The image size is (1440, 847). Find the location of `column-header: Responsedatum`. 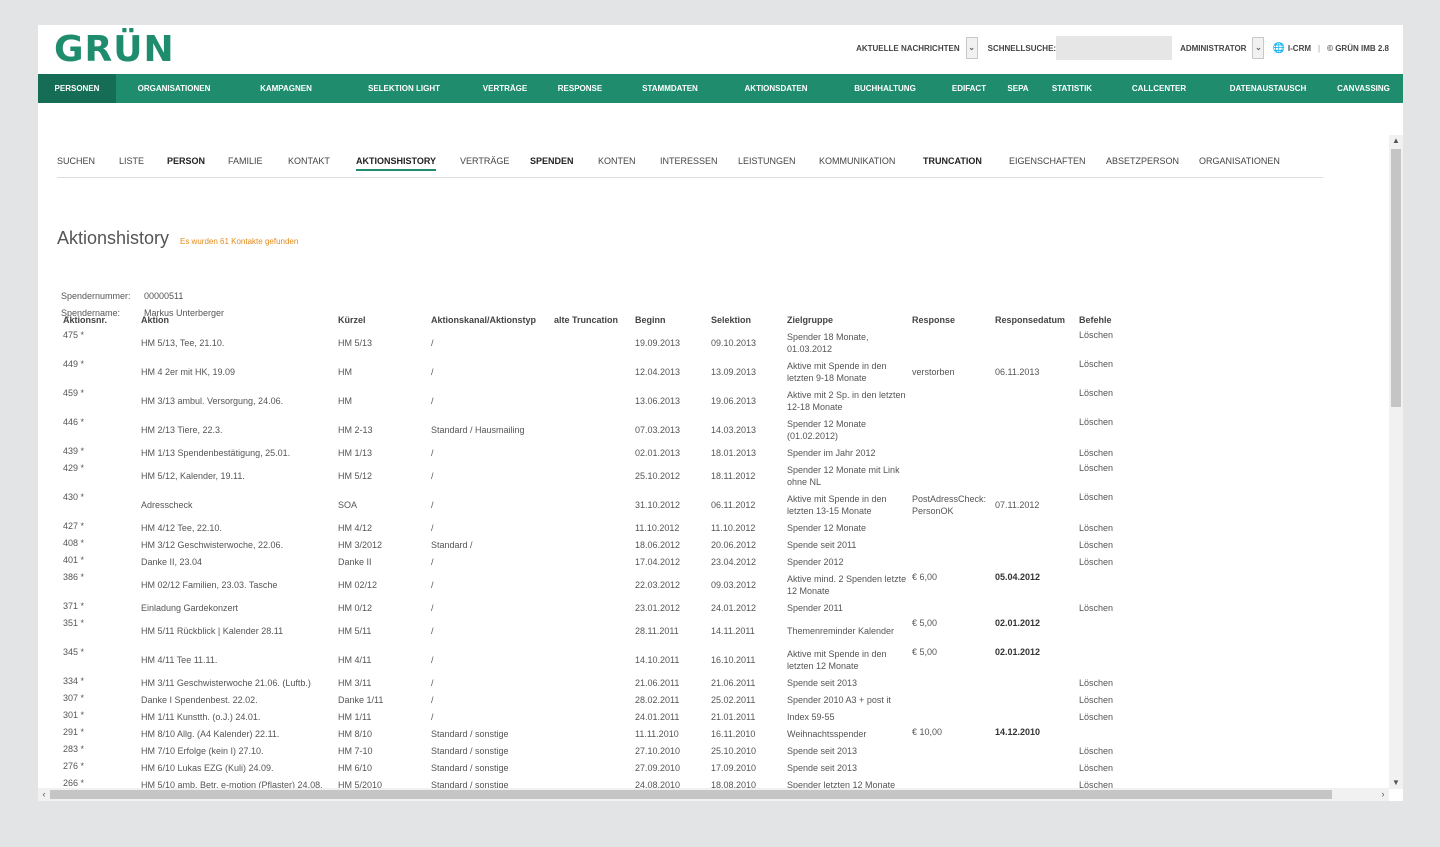

column-header: Responsedatum is located at coordinates (1033, 319).